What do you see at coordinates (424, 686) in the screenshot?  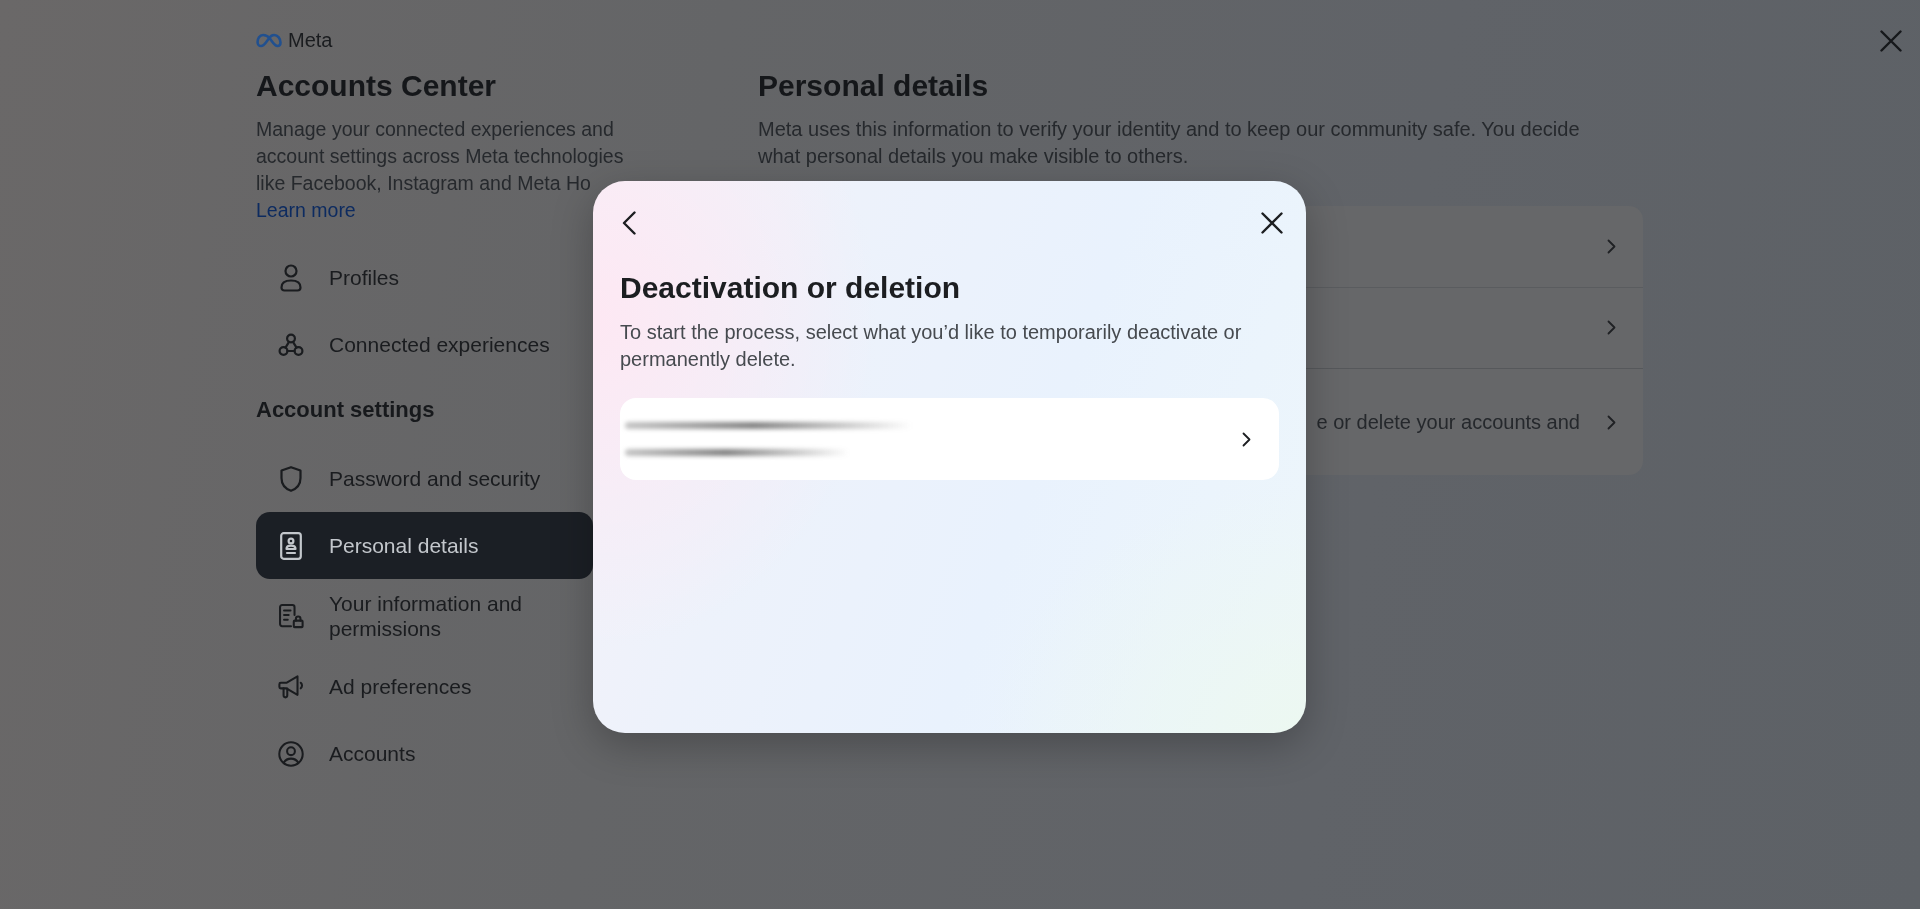 I see `nav-item: Ad preferences` at bounding box center [424, 686].